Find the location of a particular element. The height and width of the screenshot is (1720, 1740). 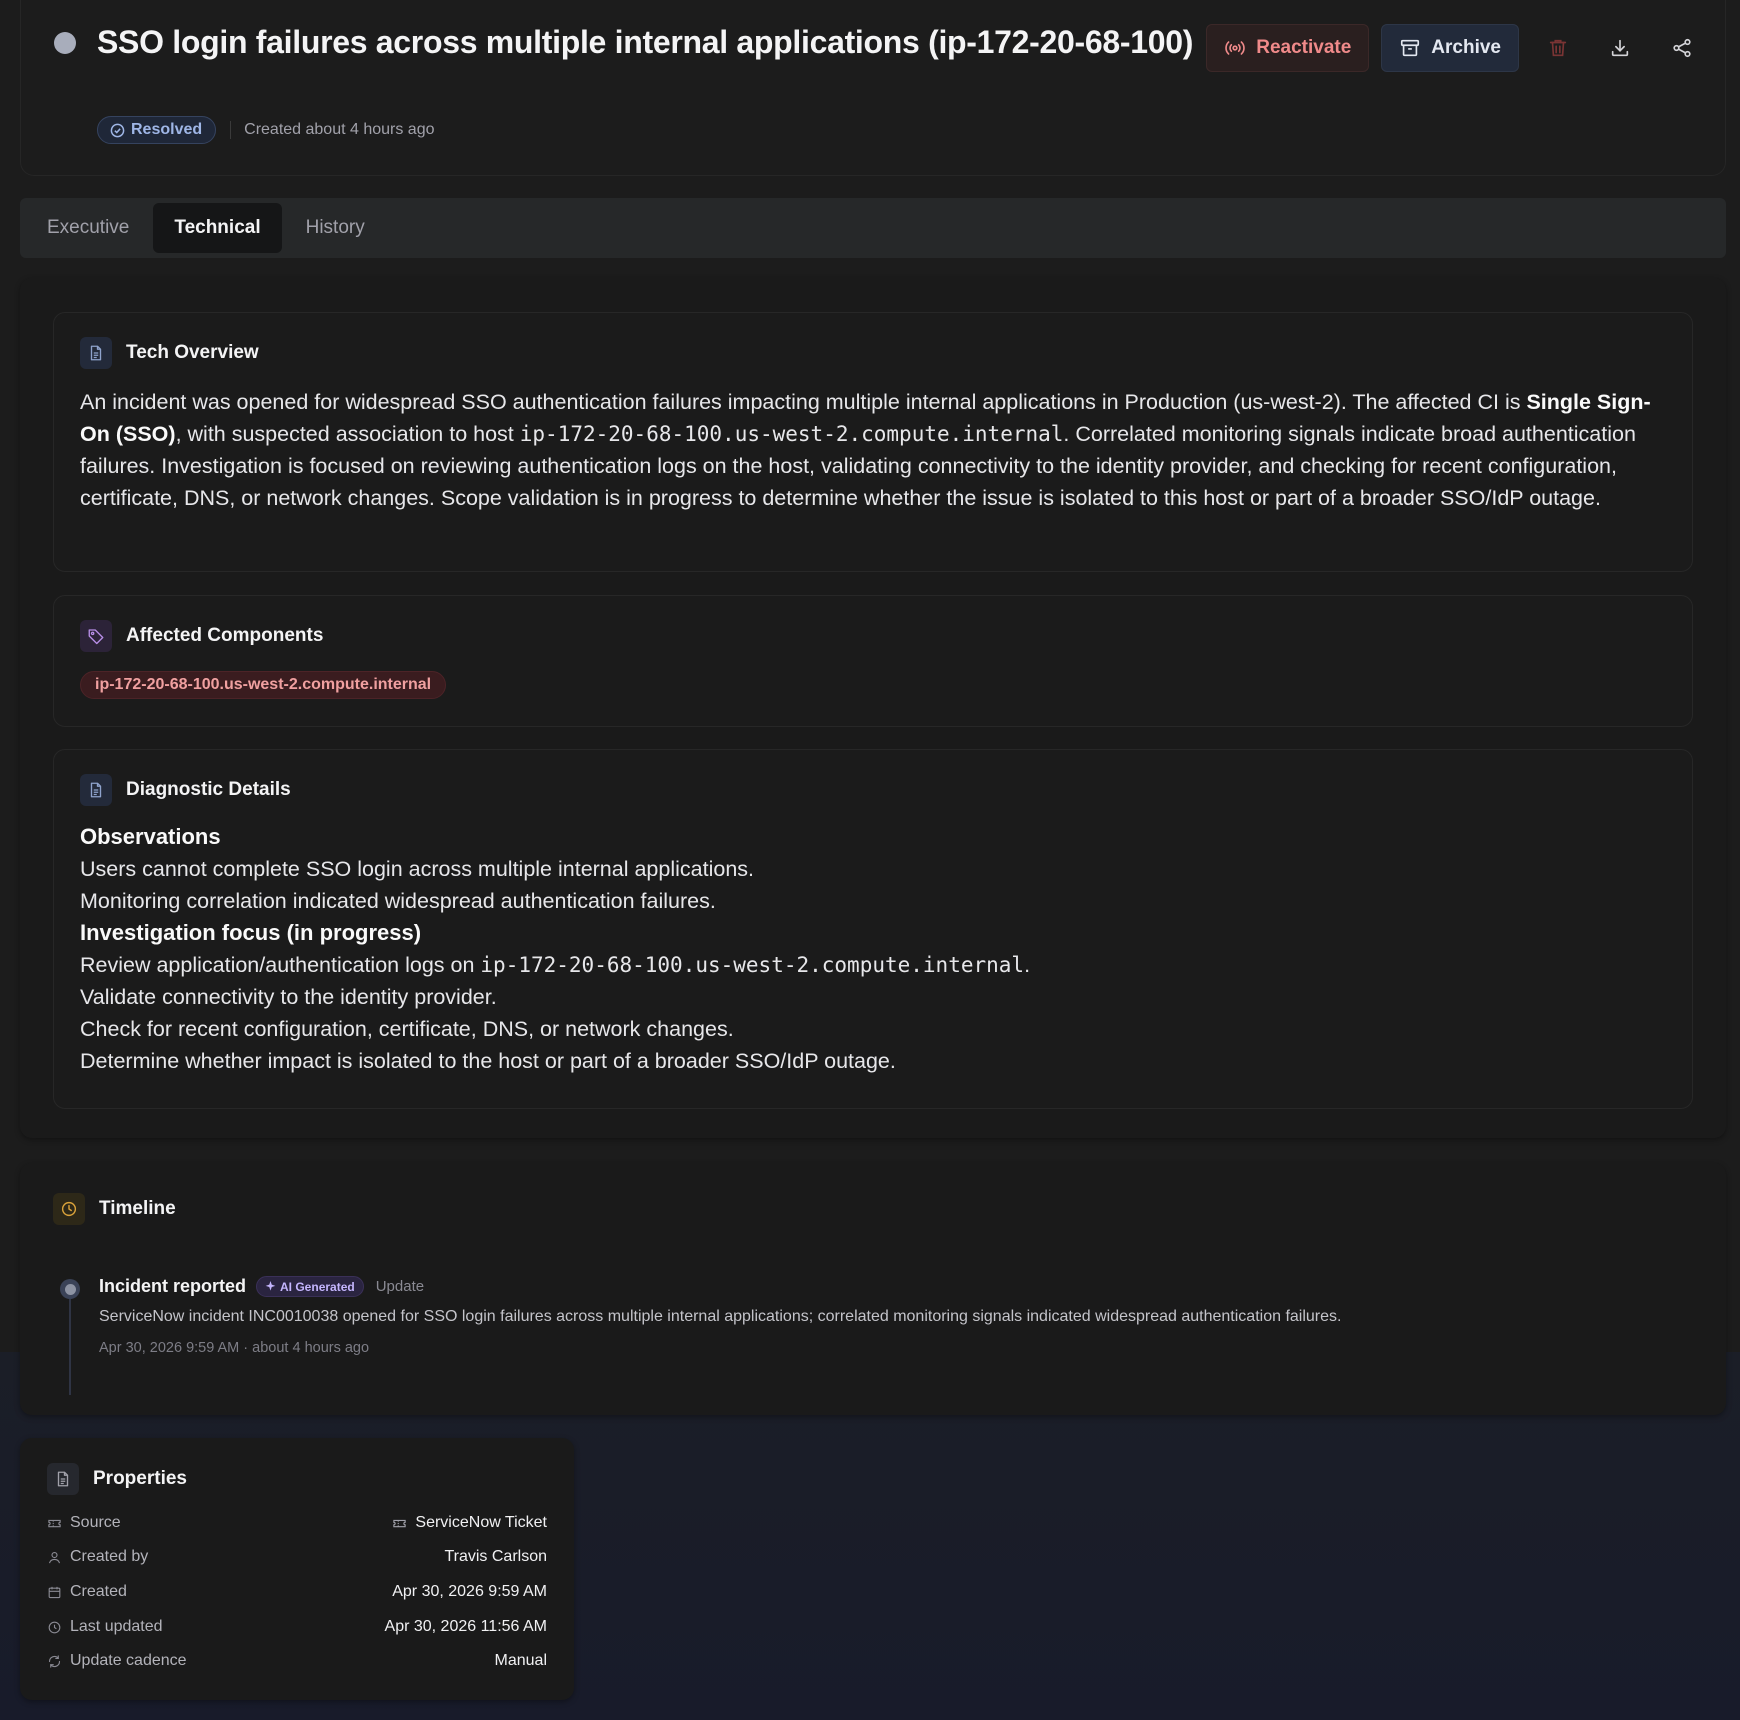

property-key: Created by is located at coordinates (97, 1557).